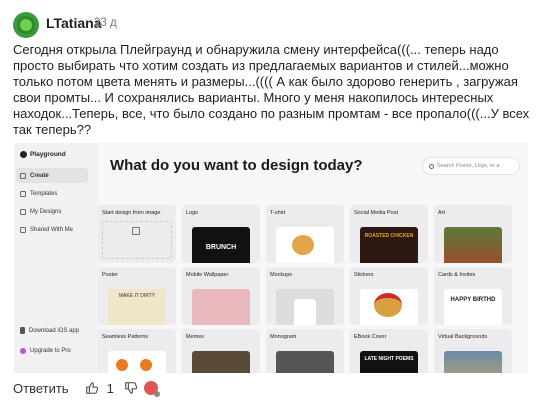 Image resolution: width=543 pixels, height=404 pixels. Describe the element at coordinates (305, 351) in the screenshot. I see `card-monogram: Monogram` at that location.